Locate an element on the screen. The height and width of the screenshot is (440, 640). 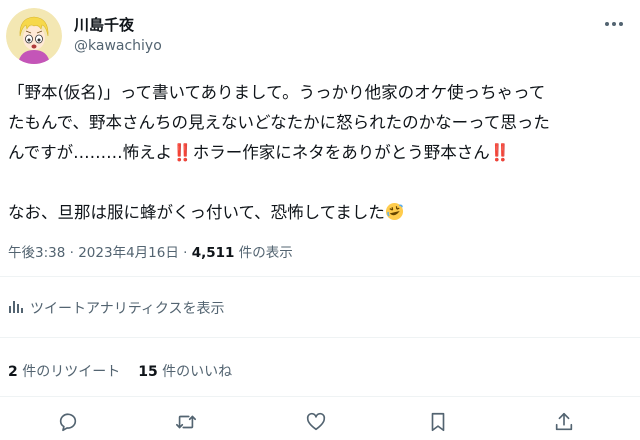
author-name: 川島千夜 is located at coordinates (104, 24).